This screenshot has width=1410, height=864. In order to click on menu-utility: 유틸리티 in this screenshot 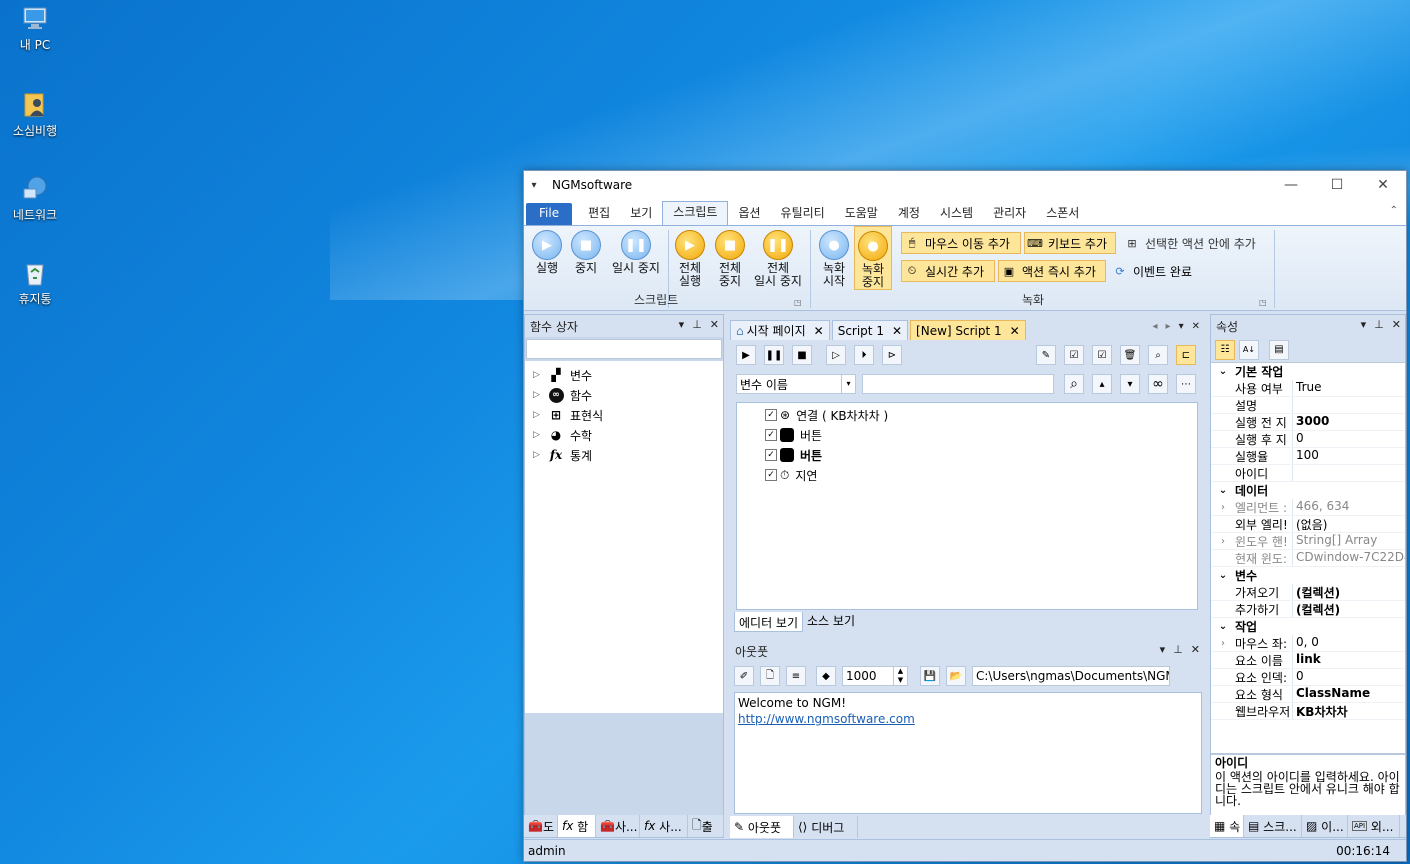, I will do `click(803, 214)`.